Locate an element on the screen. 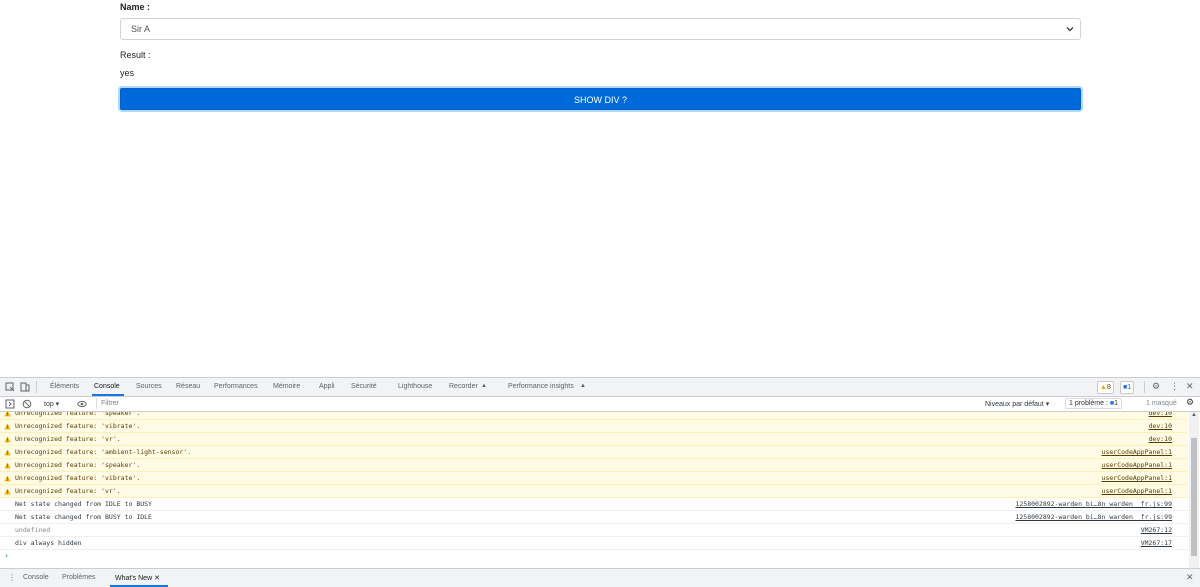 Image resolution: width=1200 pixels, height=587 pixels. log-message: div always hidden is located at coordinates (48, 543).